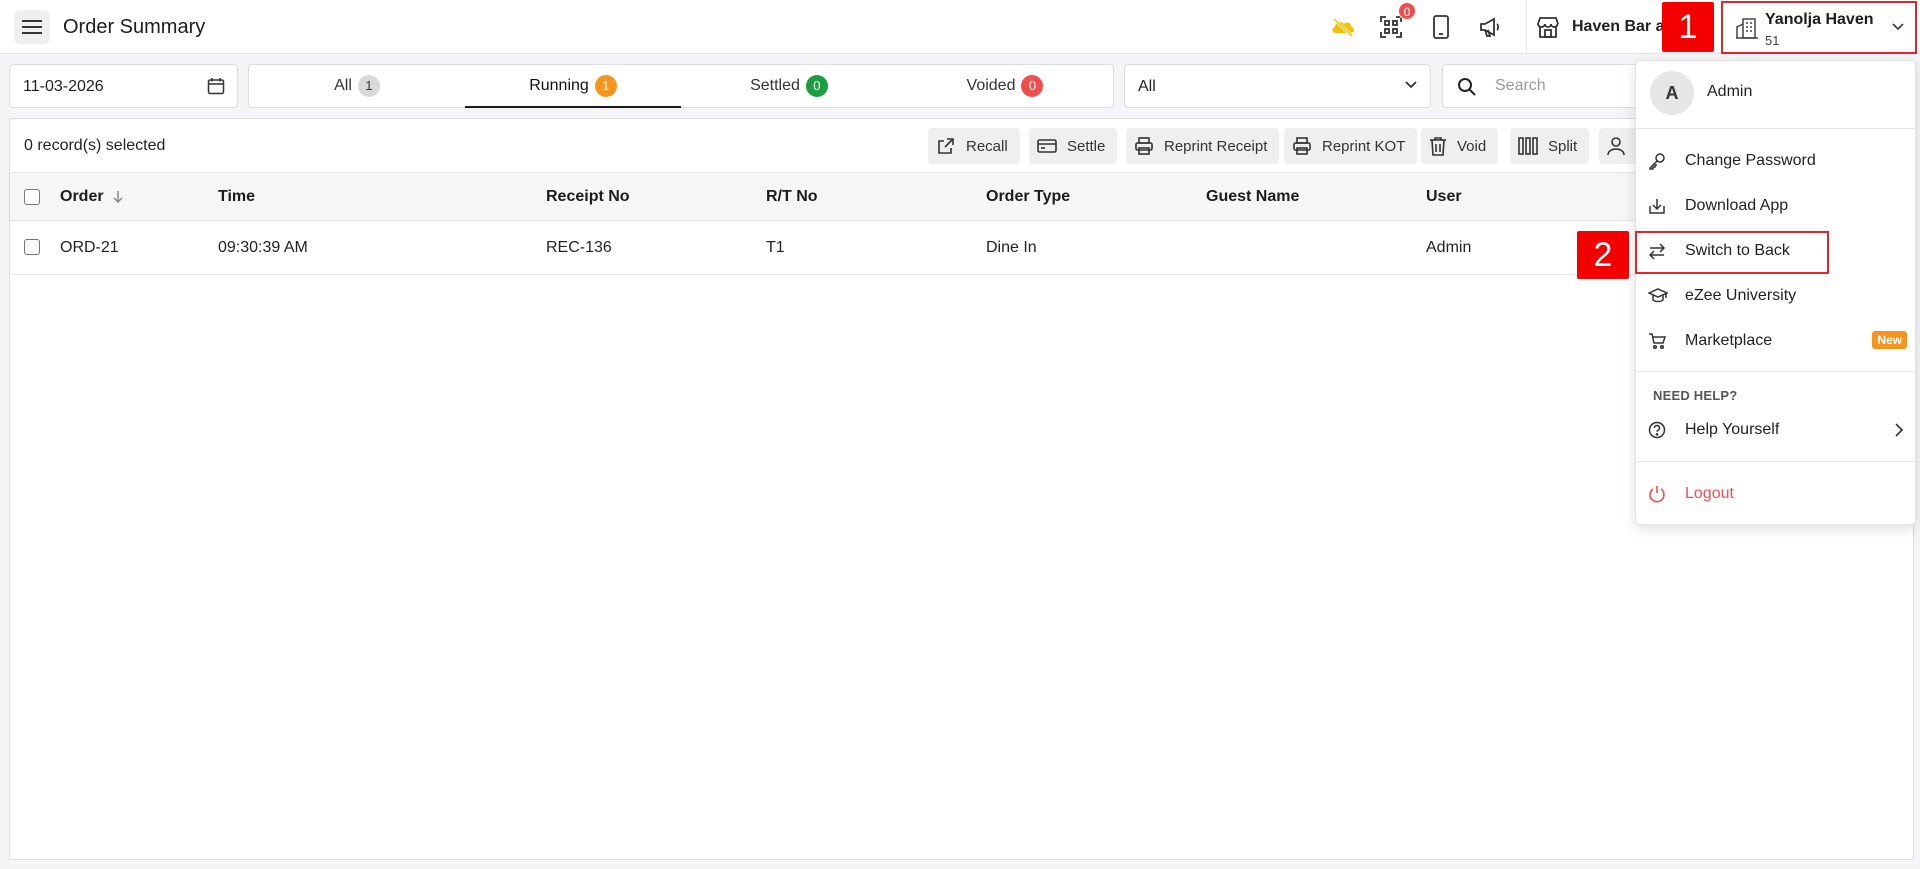 This screenshot has width=1920, height=869. Describe the element at coordinates (1147, 86) in the screenshot. I see `order-type-value: All` at that location.